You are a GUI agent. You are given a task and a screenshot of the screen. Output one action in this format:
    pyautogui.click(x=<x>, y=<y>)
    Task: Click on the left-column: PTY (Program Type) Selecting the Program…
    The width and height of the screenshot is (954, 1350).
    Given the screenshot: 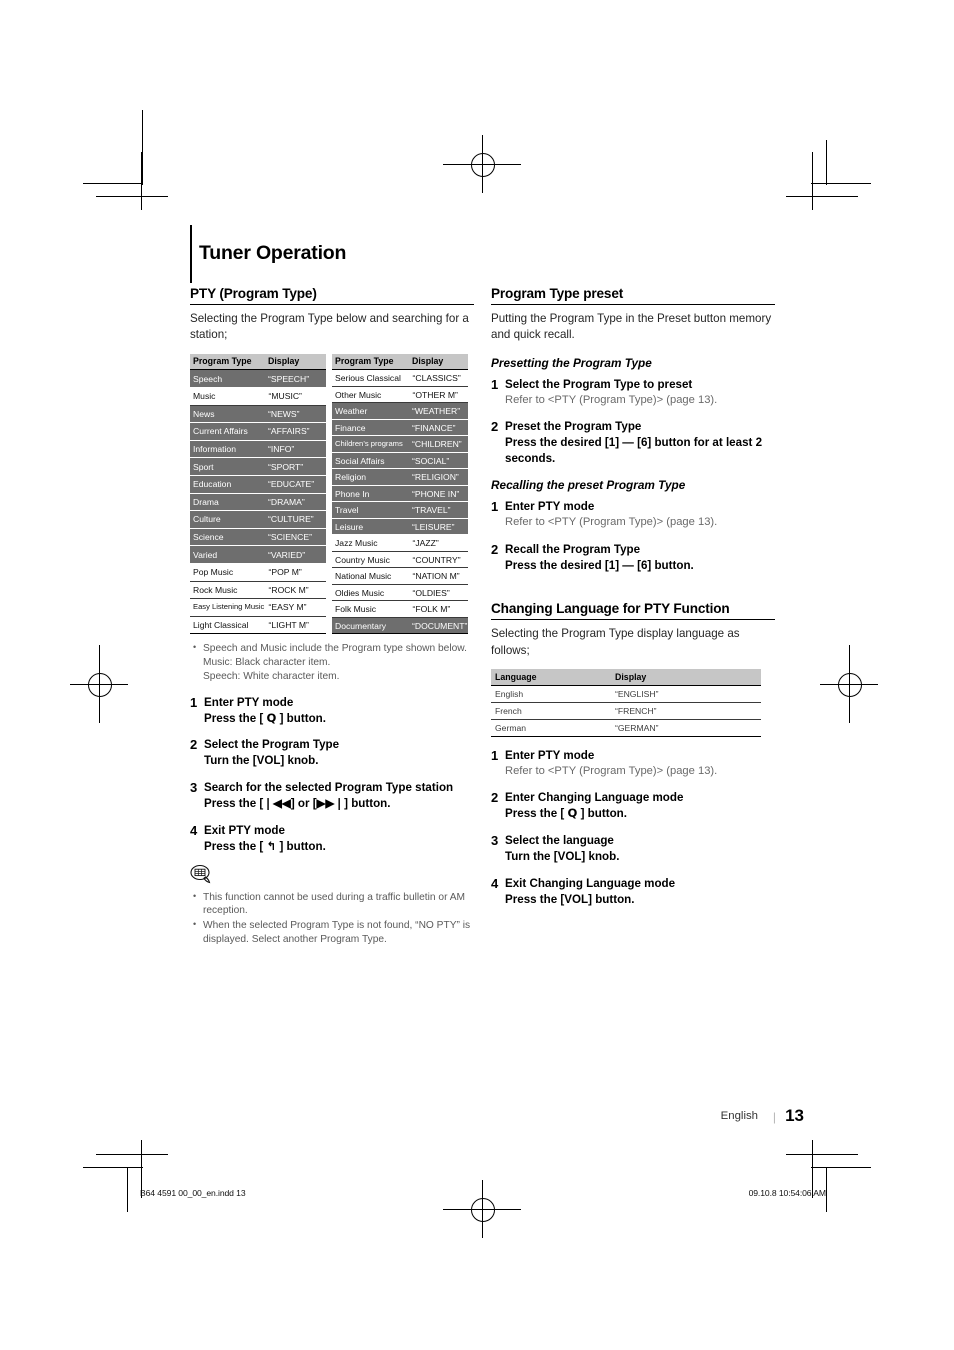 What is the action you would take?
    pyautogui.click(x=332, y=617)
    